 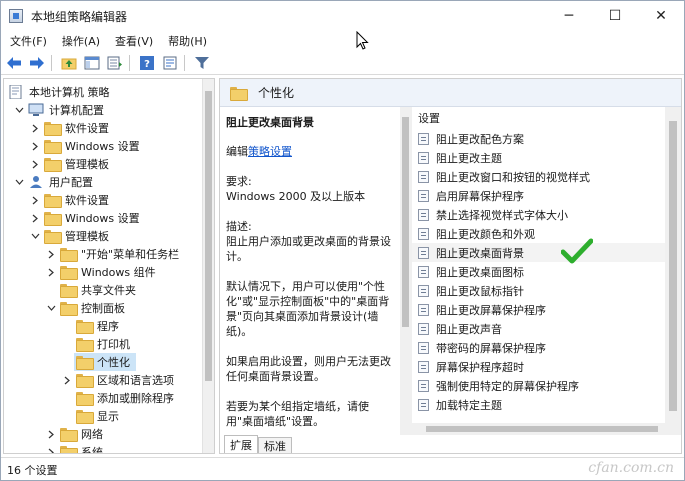 What do you see at coordinates (275, 445) in the screenshot?
I see `tab-standard: 标准` at bounding box center [275, 445].